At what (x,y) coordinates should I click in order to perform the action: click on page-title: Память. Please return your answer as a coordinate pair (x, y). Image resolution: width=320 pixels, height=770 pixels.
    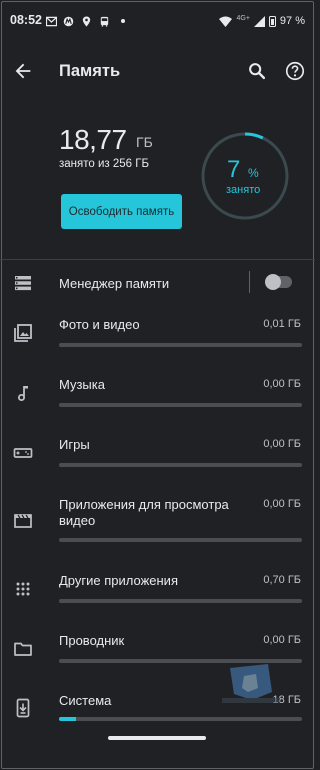
    Looking at the image, I should click on (90, 71).